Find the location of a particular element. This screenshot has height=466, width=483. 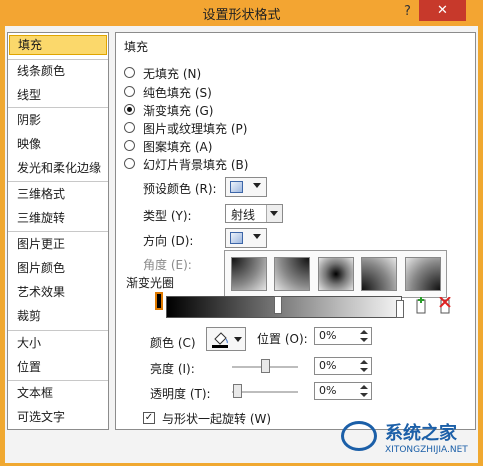

watermark-logo: 系统之家 XITONGZHIJIA.NET is located at coordinates (407, 439).